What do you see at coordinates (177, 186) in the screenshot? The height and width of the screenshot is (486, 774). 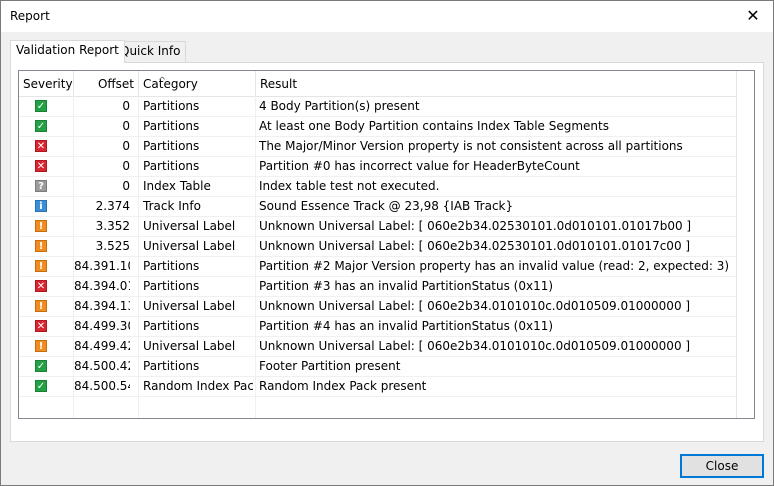 I see `category-cell: Index Table` at bounding box center [177, 186].